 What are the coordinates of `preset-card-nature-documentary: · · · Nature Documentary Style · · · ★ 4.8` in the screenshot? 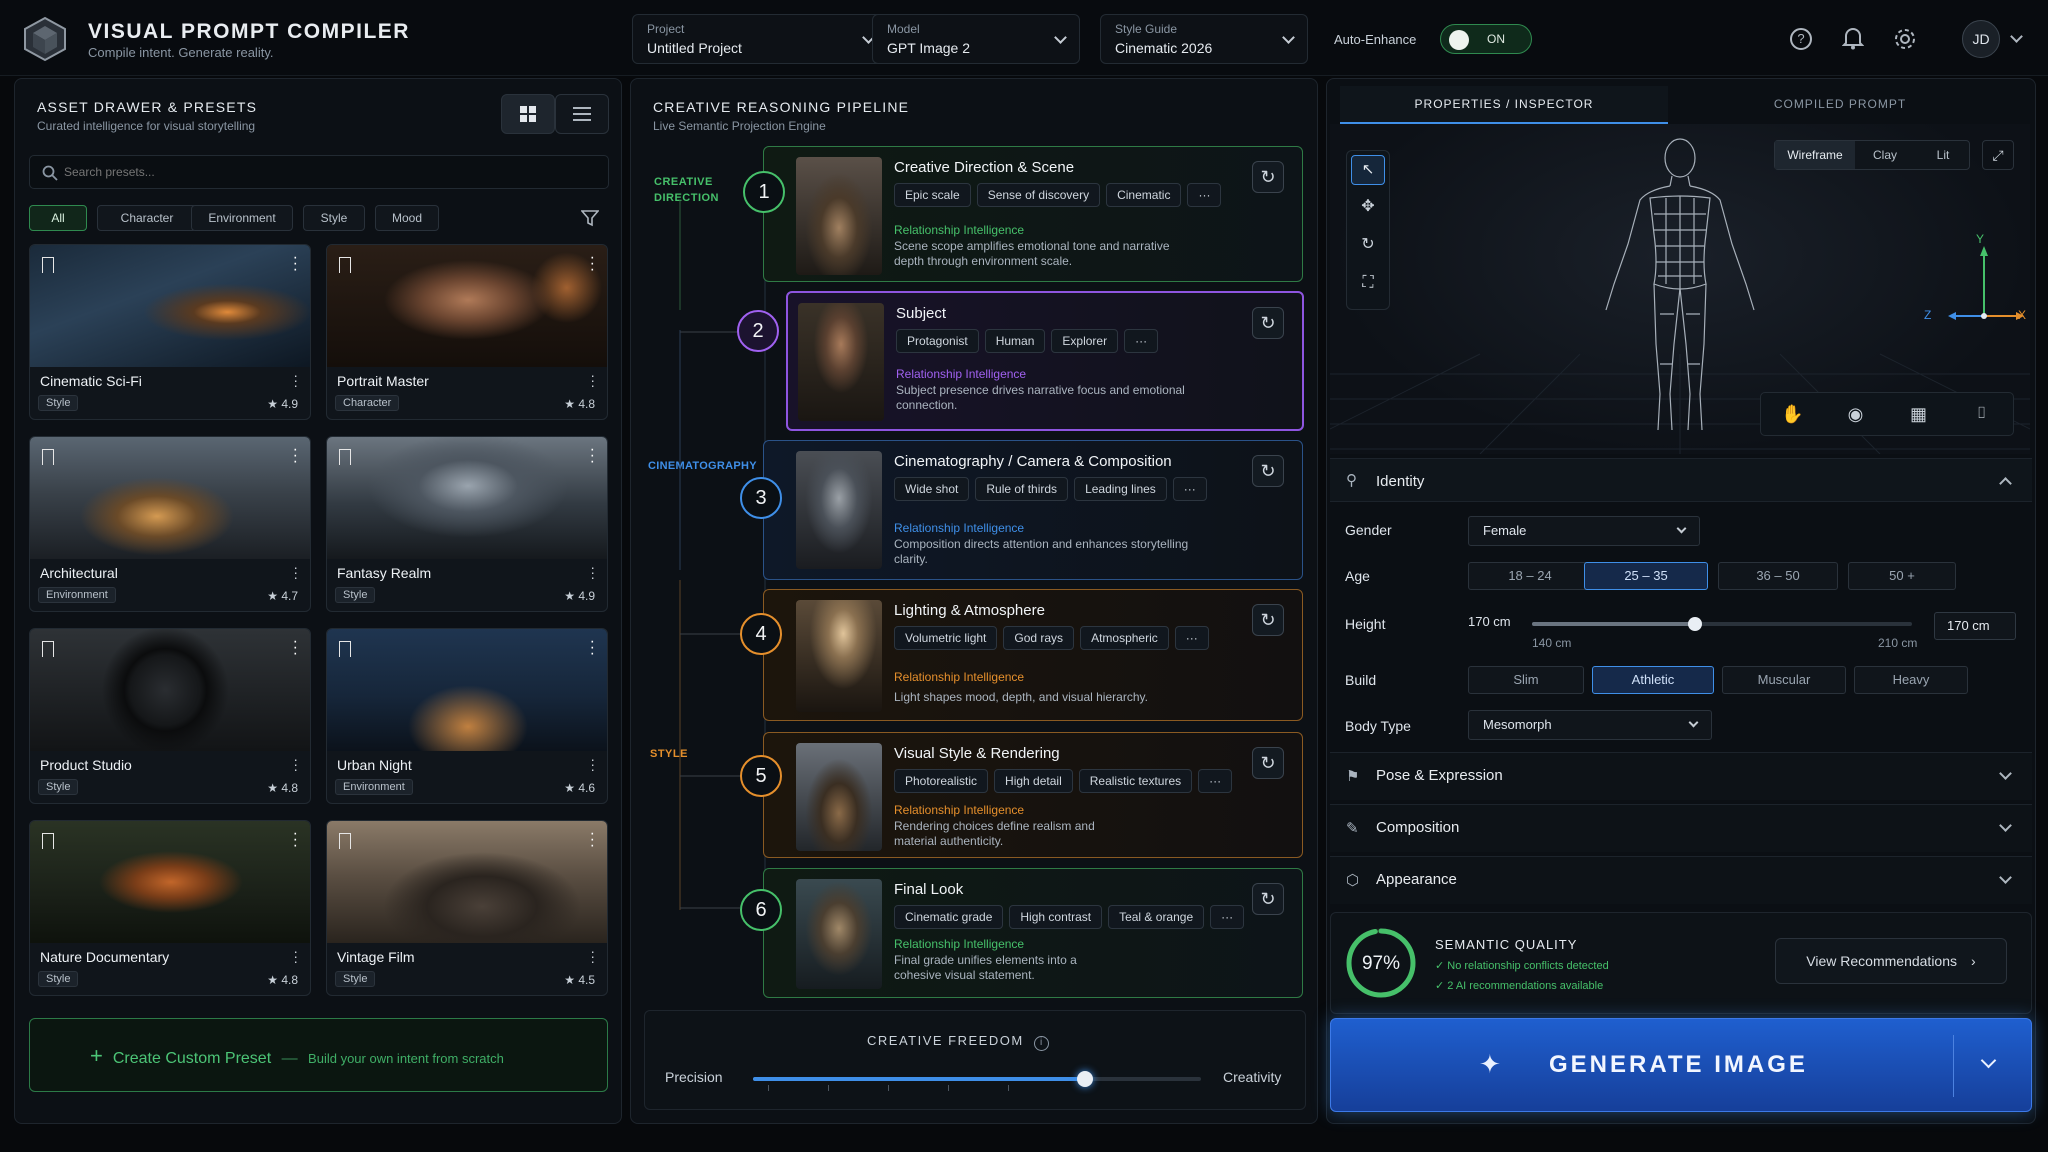 It's located at (170, 908).